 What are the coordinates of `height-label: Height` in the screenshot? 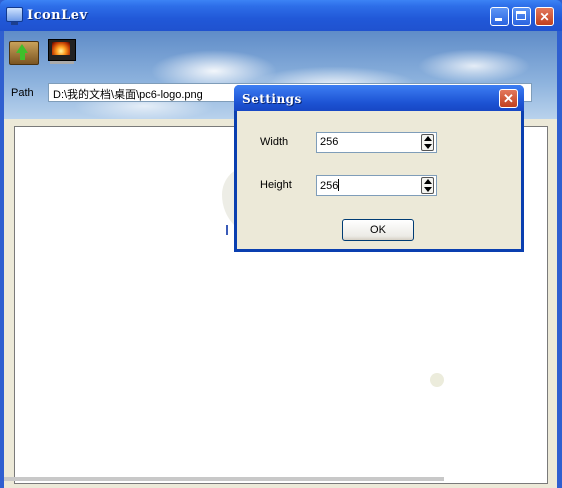 It's located at (276, 185).